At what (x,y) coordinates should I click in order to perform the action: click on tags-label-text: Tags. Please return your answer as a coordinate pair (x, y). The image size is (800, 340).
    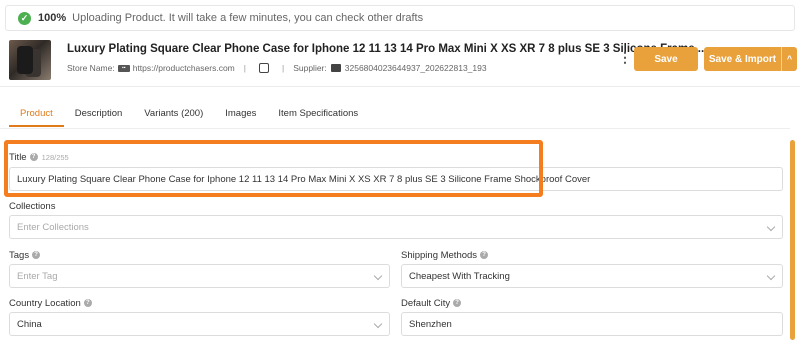
    Looking at the image, I should click on (19, 255).